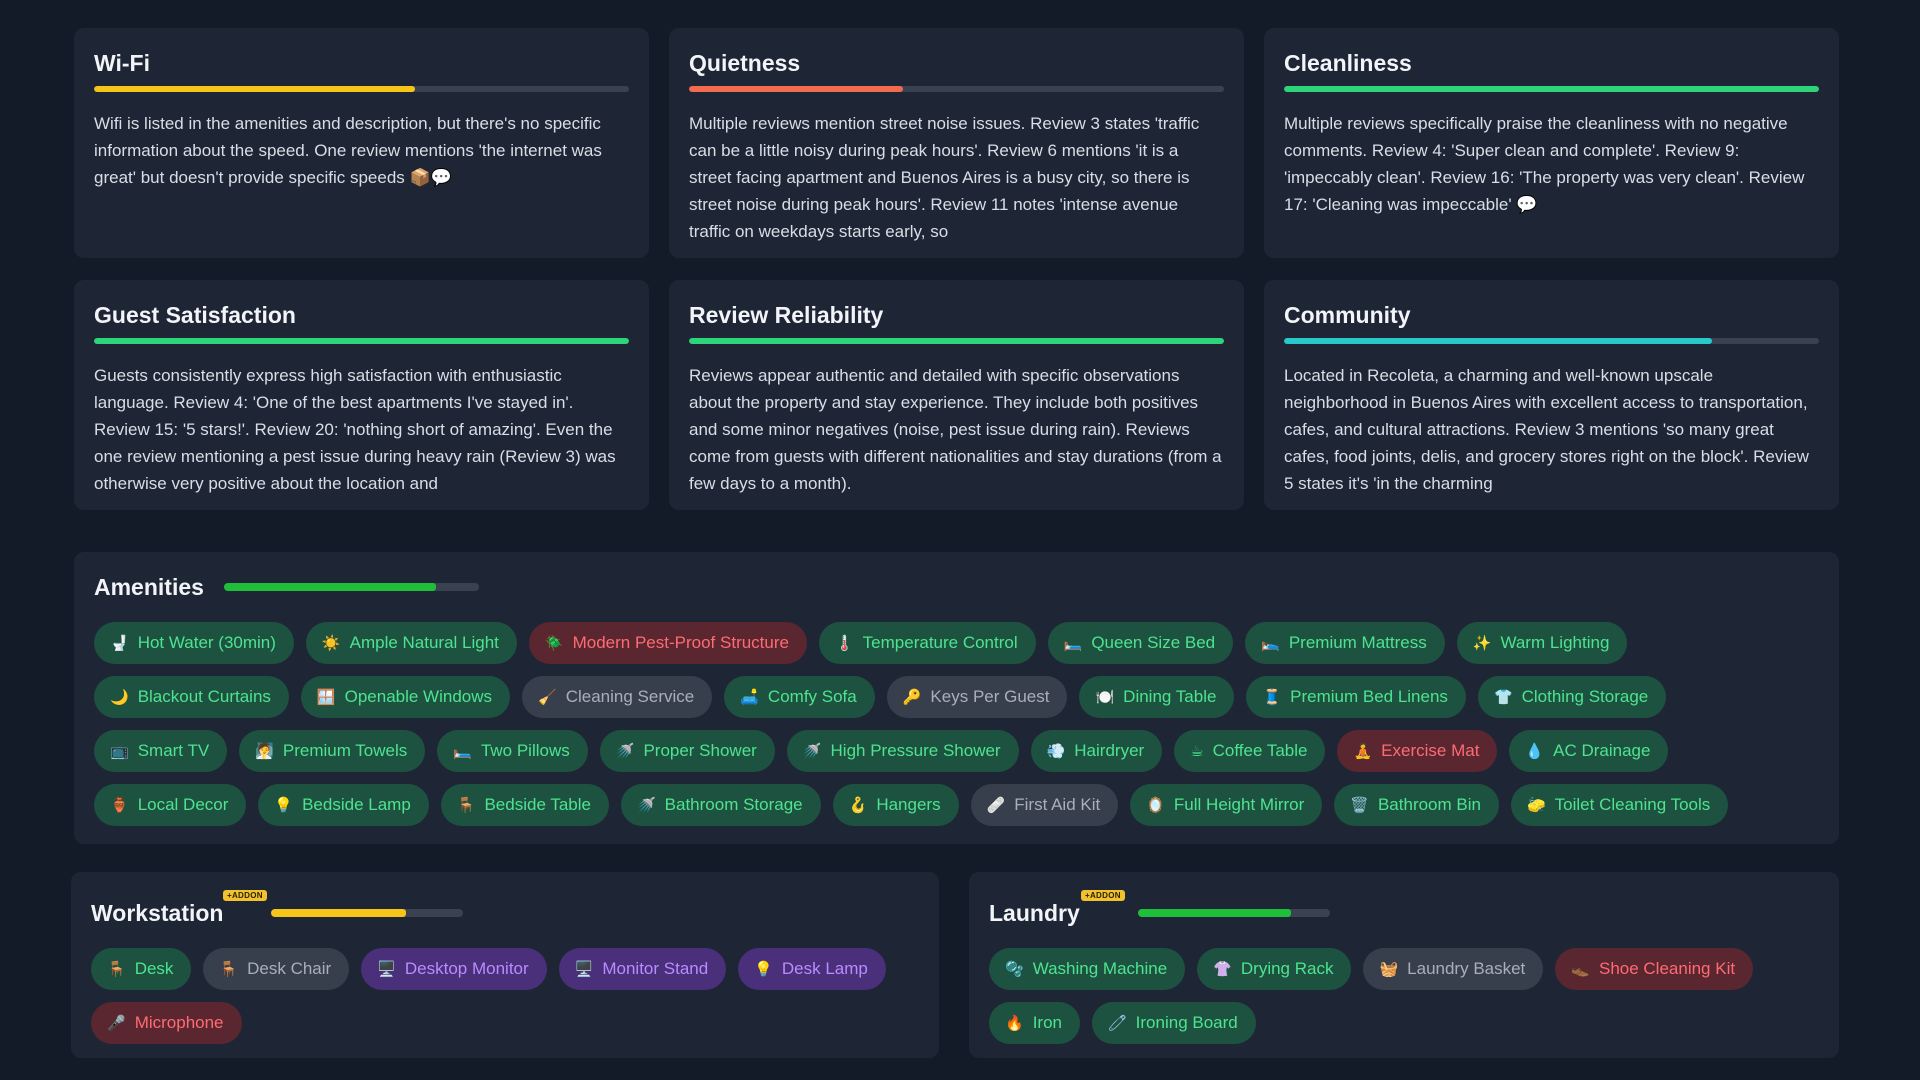  I want to click on amenity-chip-laundry-basket: 🧺 Laundry Basket, so click(1453, 969).